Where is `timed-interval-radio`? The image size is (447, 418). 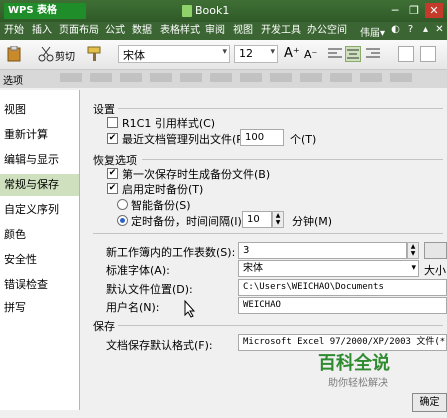
timed-interval-radio is located at coordinates (122, 220).